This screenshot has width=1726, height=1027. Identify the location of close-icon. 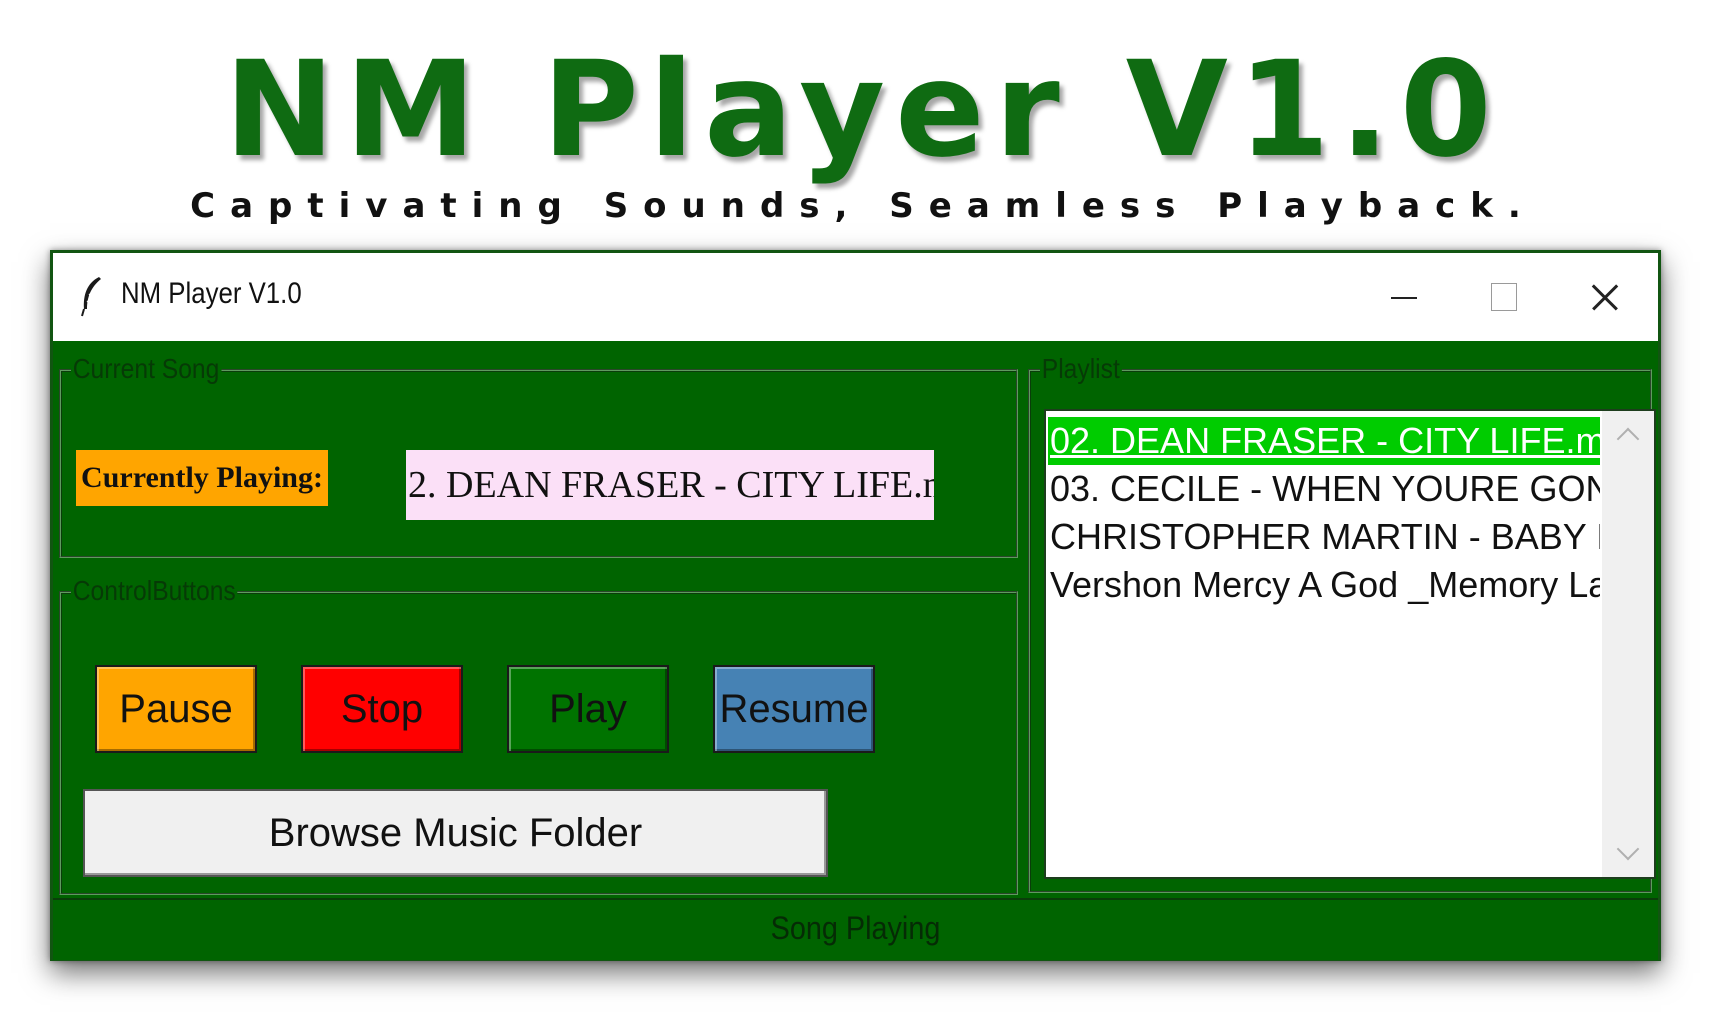
(1605, 297).